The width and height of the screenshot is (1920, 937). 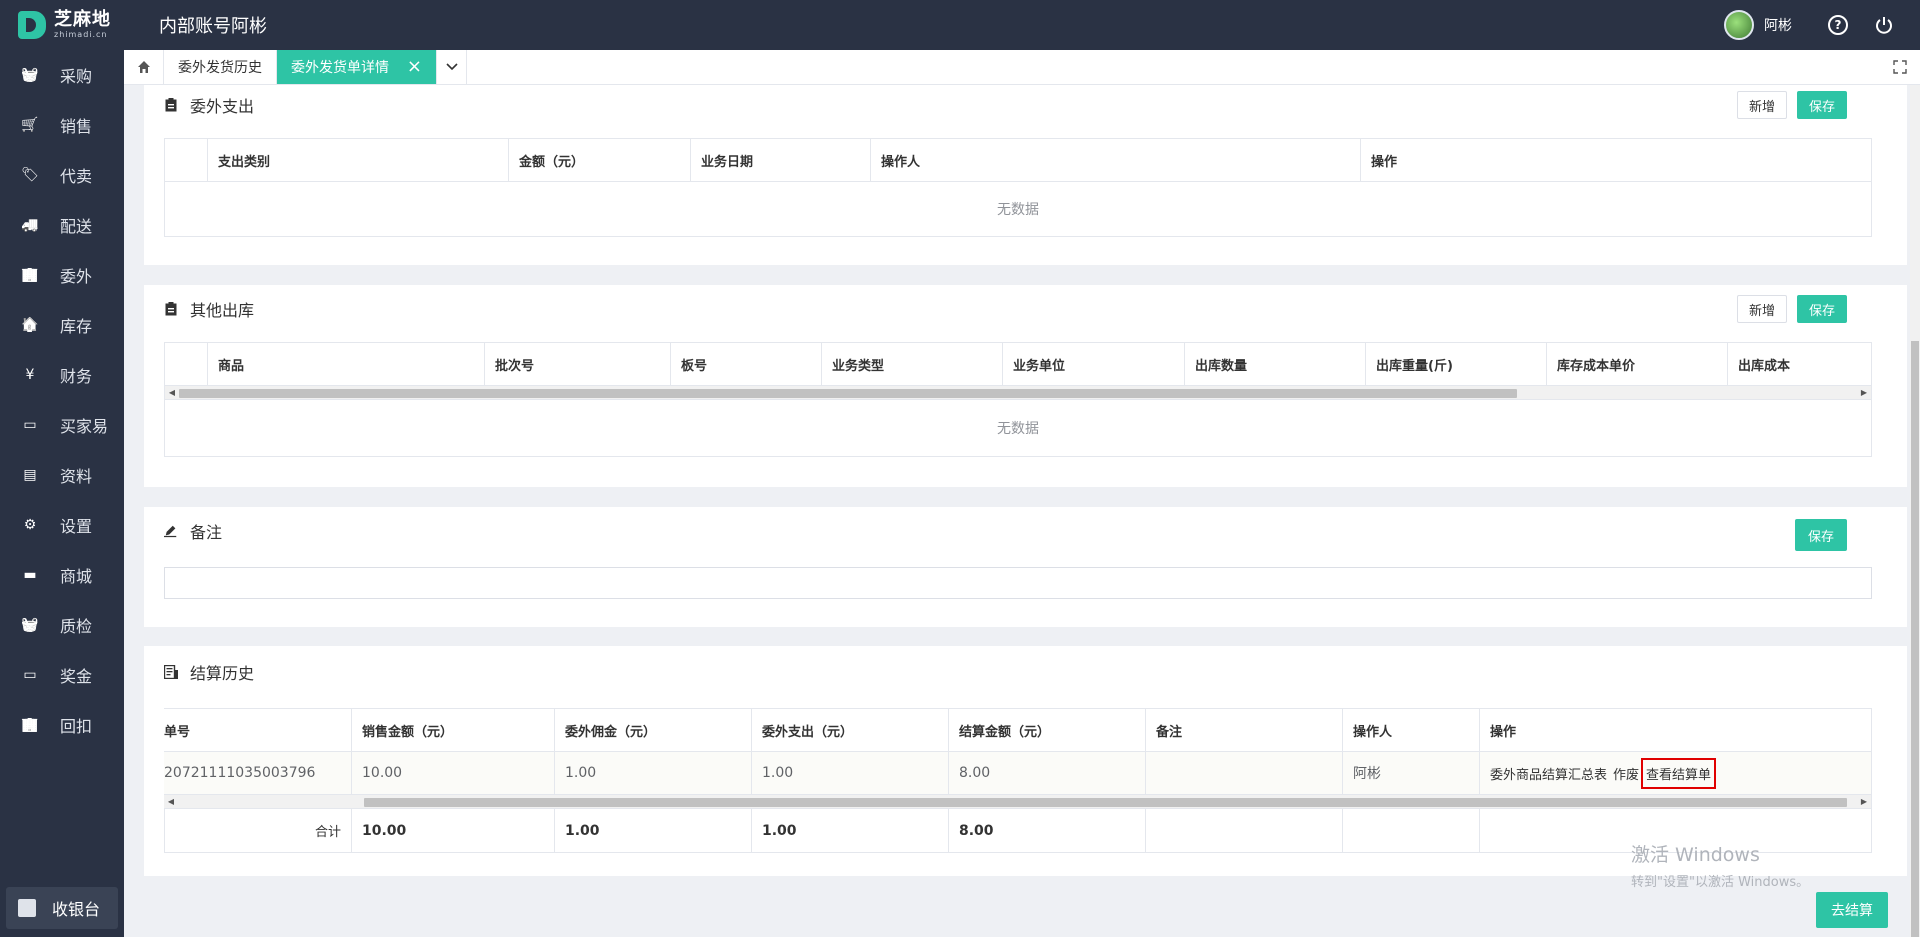 What do you see at coordinates (30, 675) in the screenshot?
I see `wallet-icon: ▭` at bounding box center [30, 675].